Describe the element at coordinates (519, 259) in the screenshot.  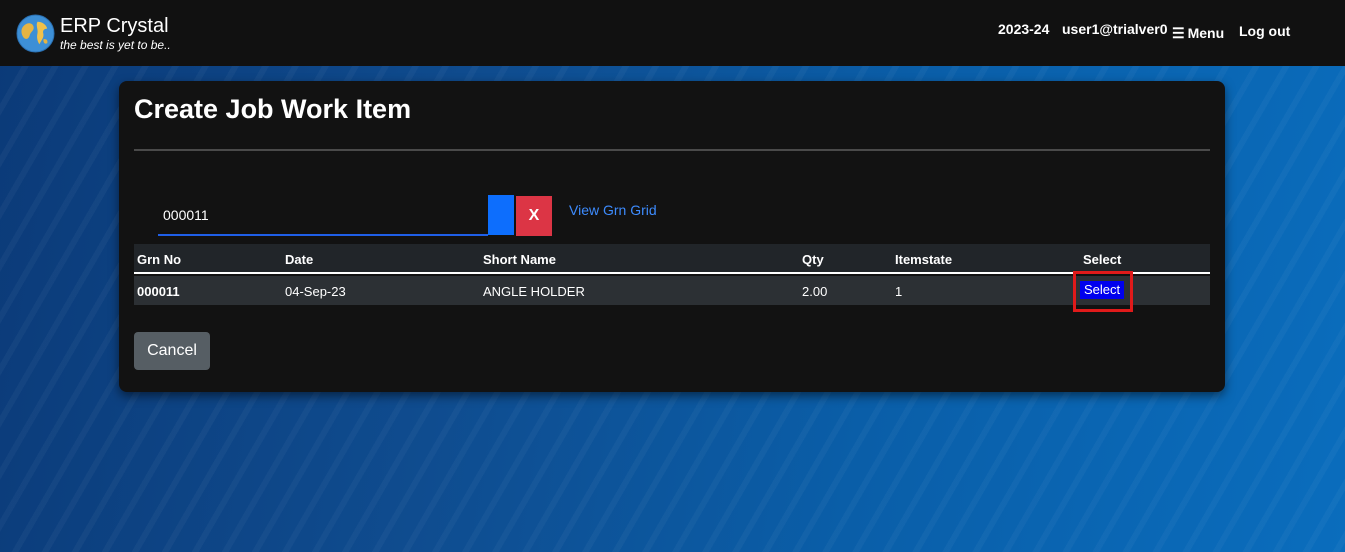
I see `header-short-name: Short Name` at that location.